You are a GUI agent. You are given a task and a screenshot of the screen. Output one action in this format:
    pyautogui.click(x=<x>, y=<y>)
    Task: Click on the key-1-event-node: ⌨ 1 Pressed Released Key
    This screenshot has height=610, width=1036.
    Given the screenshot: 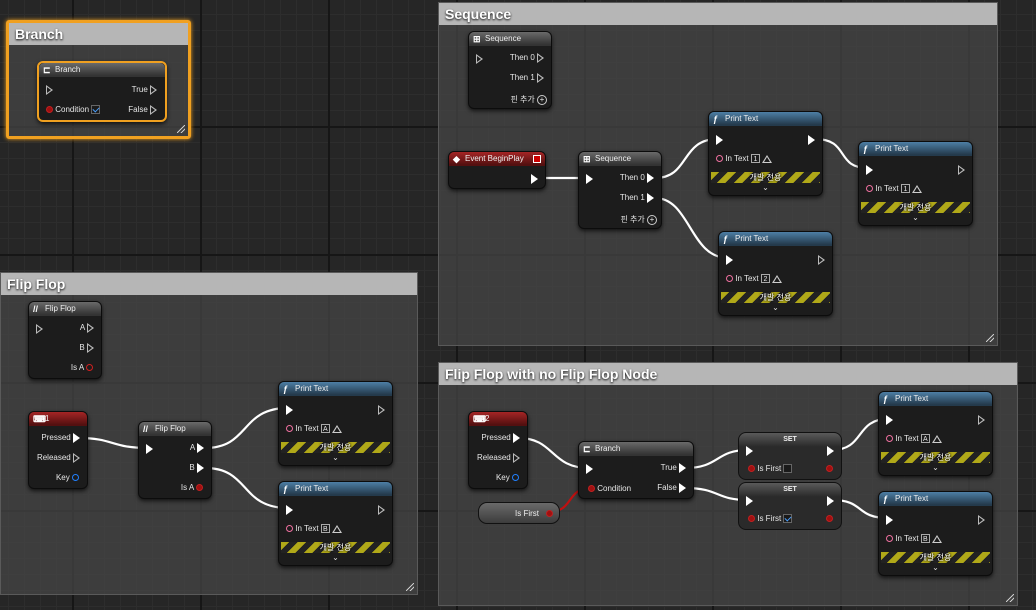 What is the action you would take?
    pyautogui.click(x=58, y=450)
    